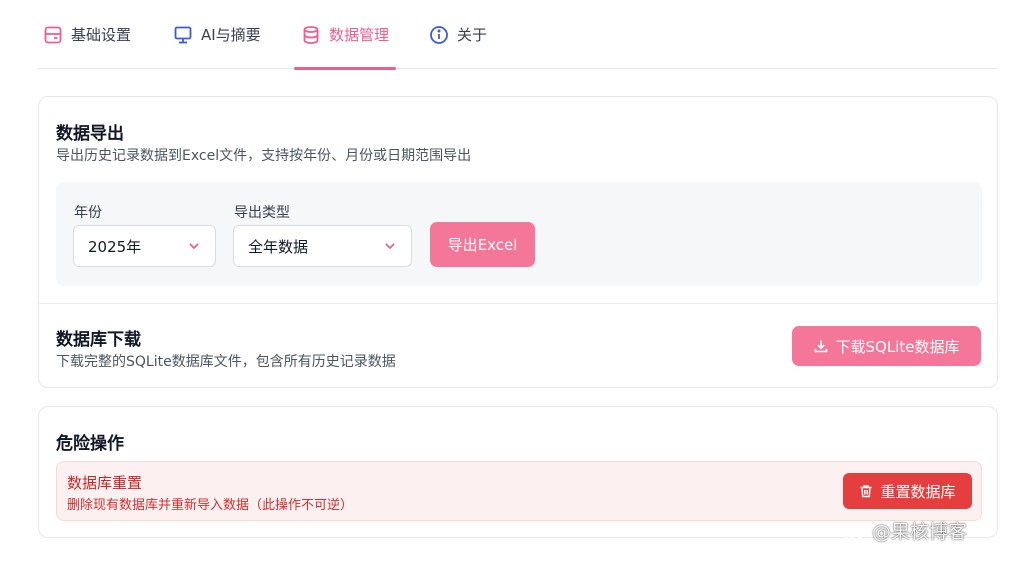 Image resolution: width=1026 pixels, height=568 pixels. I want to click on database-icon, so click(311, 34).